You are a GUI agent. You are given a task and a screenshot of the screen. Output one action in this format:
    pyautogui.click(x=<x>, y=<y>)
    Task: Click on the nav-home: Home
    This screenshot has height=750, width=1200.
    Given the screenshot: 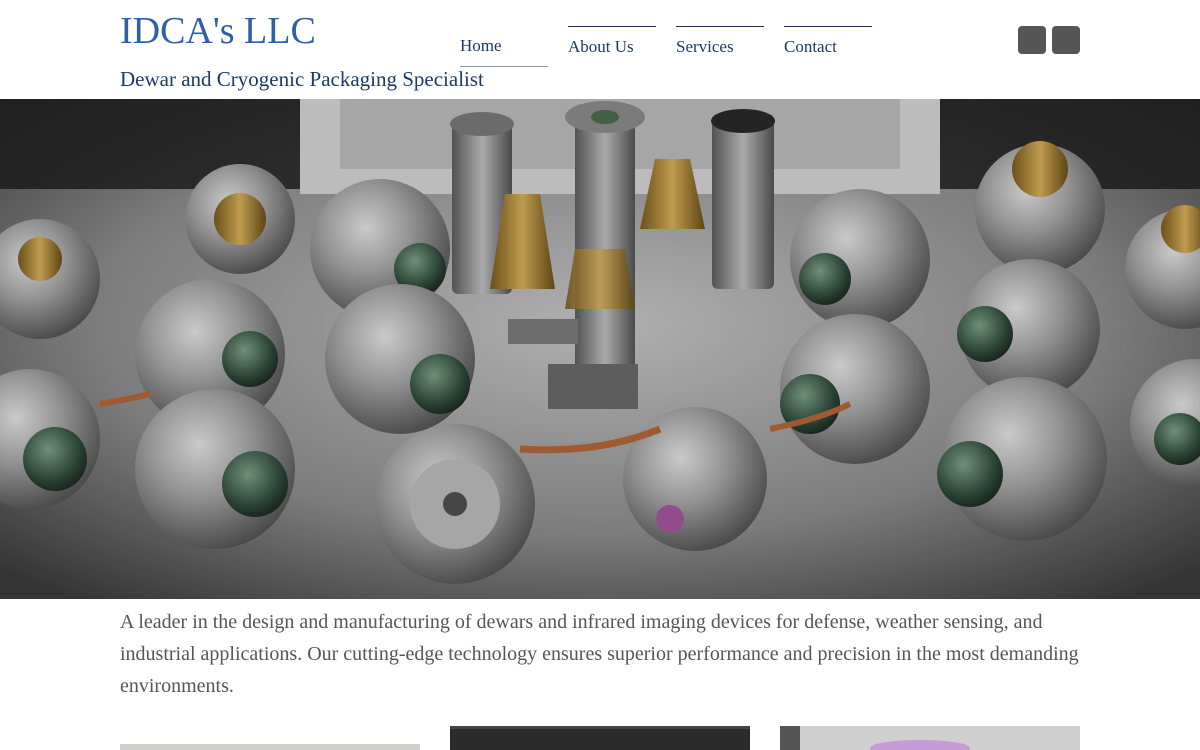 What is the action you would take?
    pyautogui.click(x=504, y=46)
    